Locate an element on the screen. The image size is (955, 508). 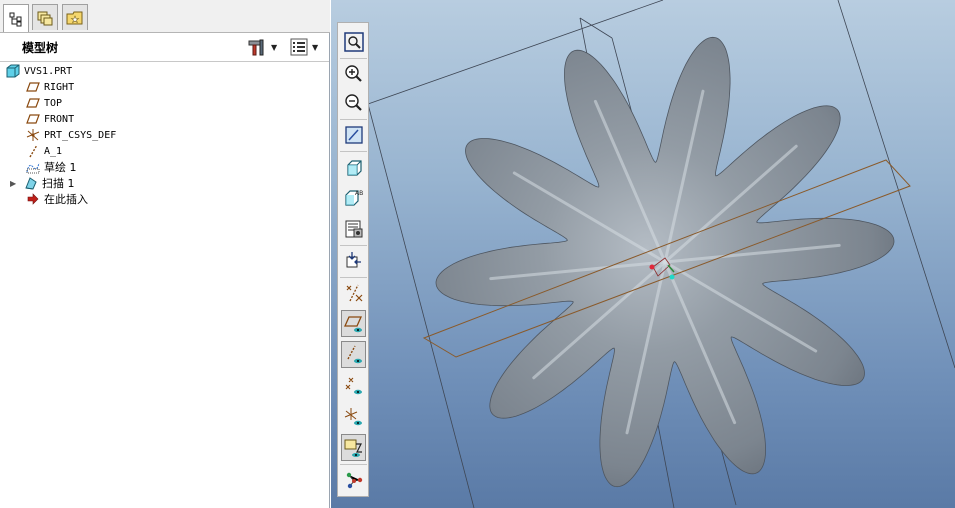
tree-settings-button: ▼ is located at coordinates (262, 47).